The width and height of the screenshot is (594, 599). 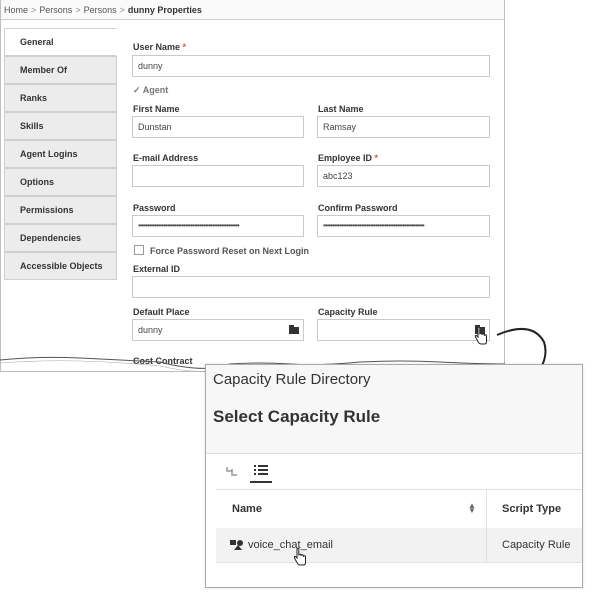 I want to click on capacity-rule-label: Capacity Rule, so click(x=348, y=312).